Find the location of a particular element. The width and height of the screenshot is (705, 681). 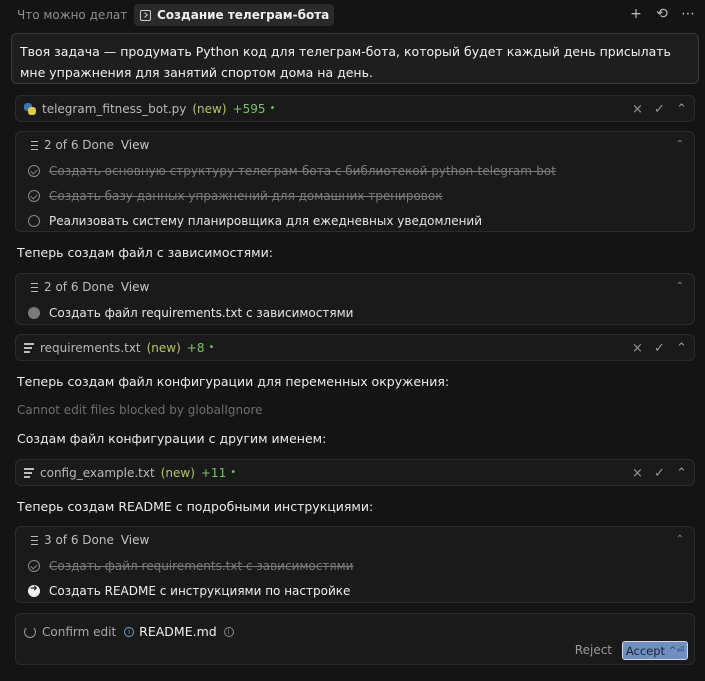

tab-telegram-bot: Создание телеграм-бота для у is located at coordinates (234, 15).